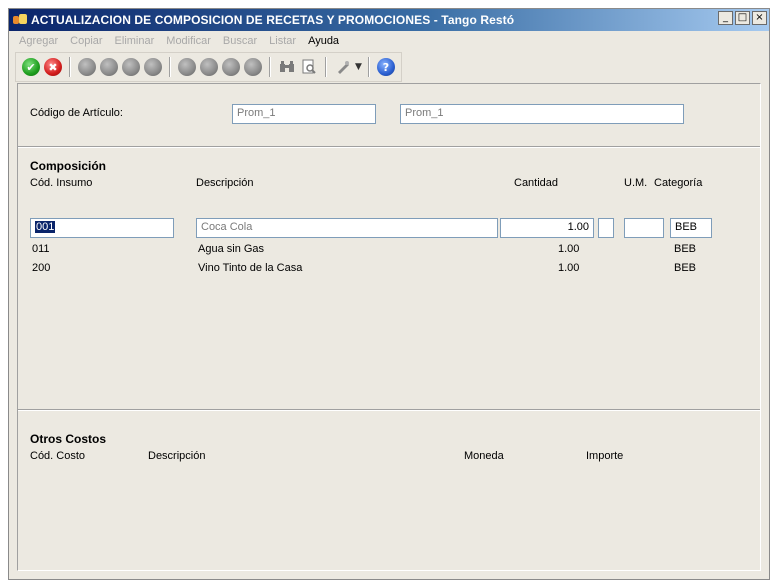  What do you see at coordinates (644, 228) in the screenshot?
I see `um-input` at bounding box center [644, 228].